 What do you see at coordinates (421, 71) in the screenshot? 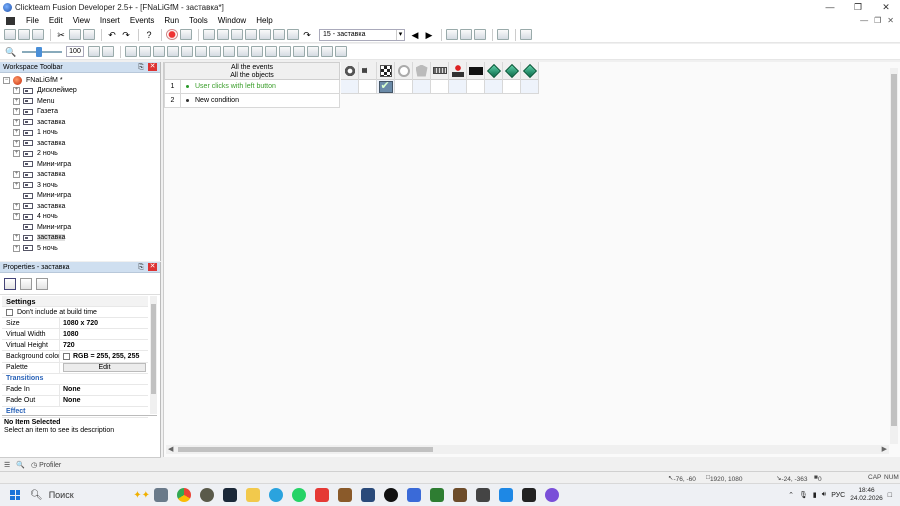
I see `create-object-header` at bounding box center [421, 71].